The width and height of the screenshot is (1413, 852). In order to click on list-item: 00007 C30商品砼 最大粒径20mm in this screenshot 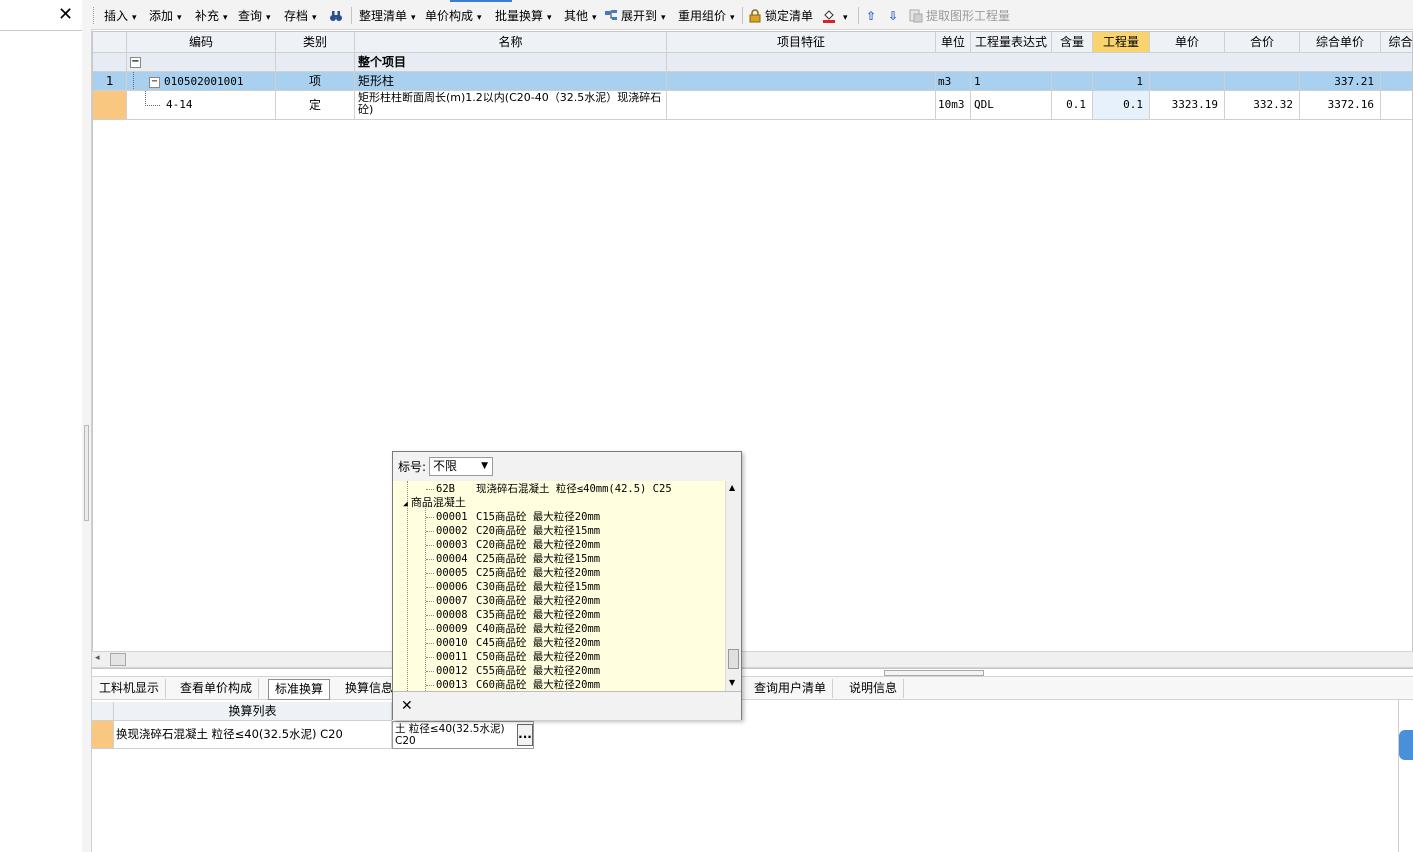, I will do `click(513, 601)`.